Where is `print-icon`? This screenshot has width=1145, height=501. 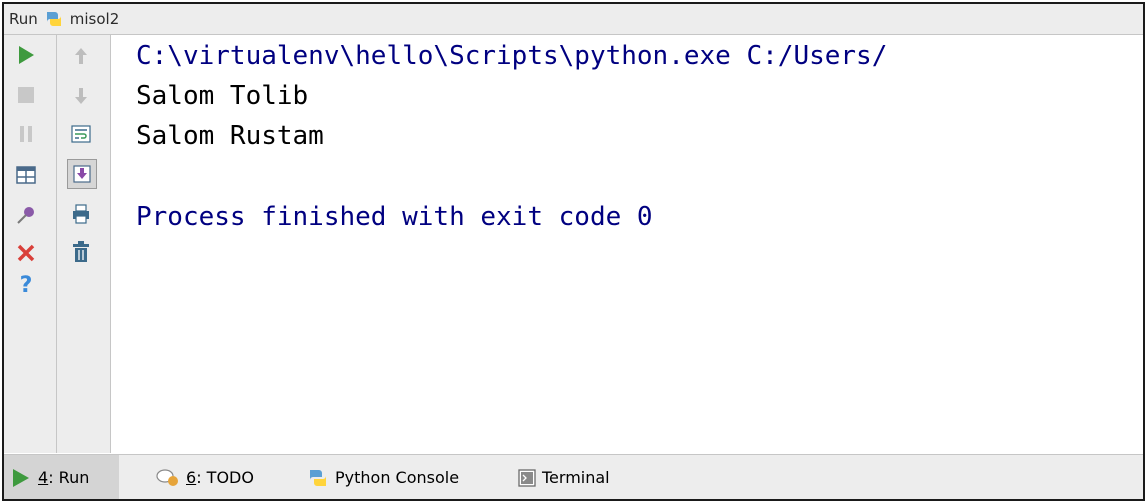 print-icon is located at coordinates (81, 214).